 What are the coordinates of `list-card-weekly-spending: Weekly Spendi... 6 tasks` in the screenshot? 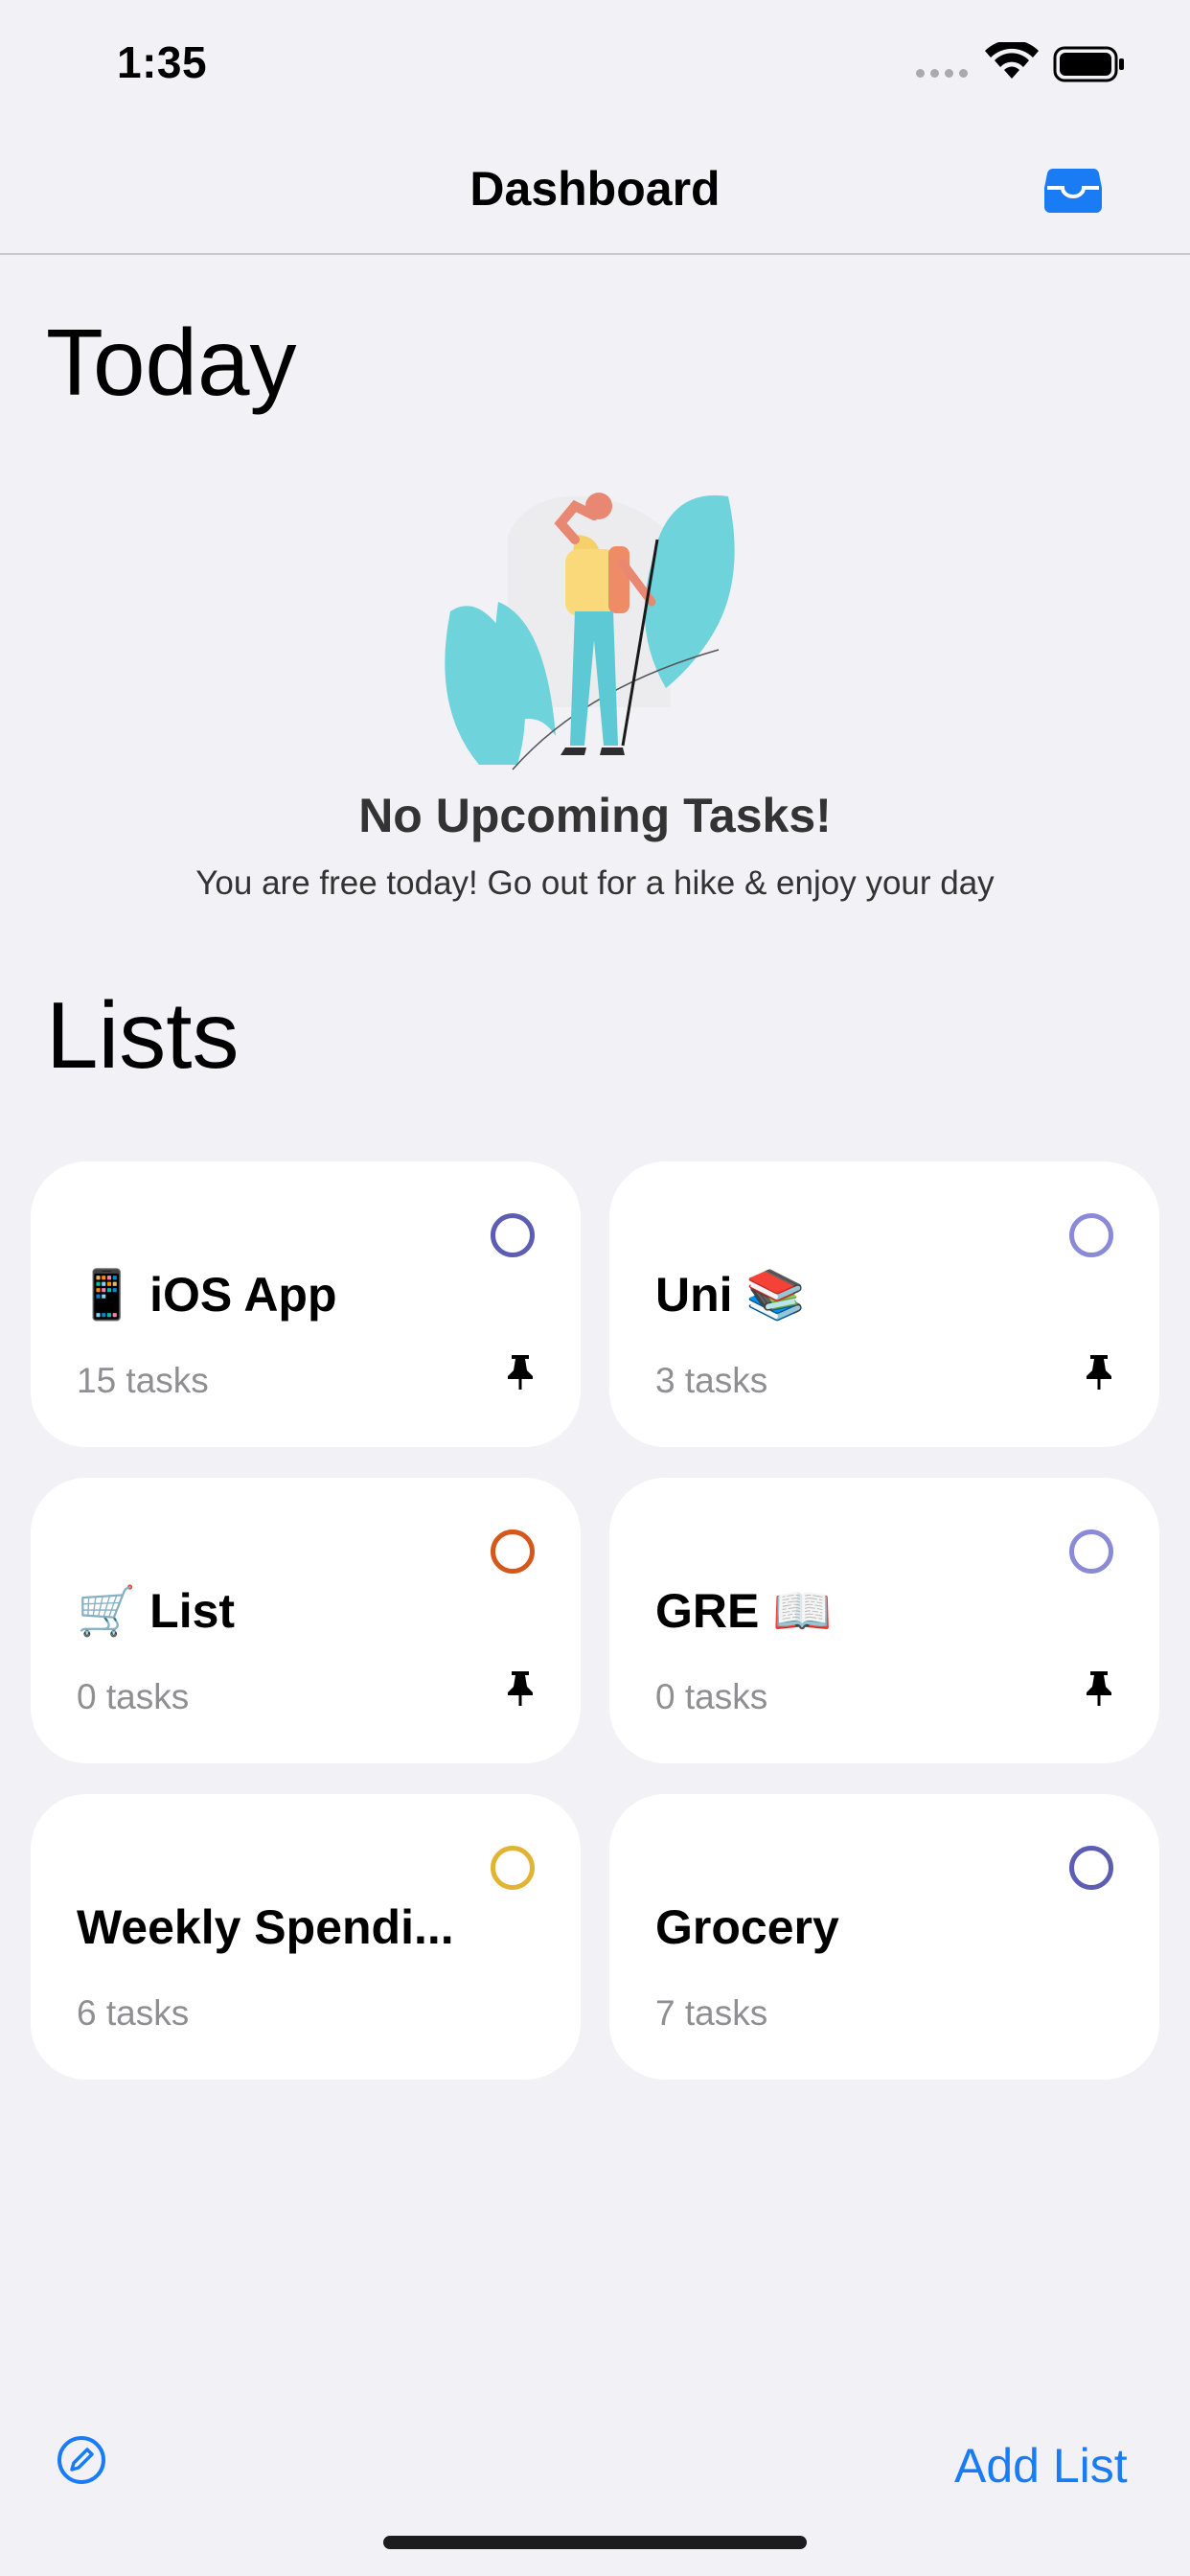 It's located at (306, 1937).